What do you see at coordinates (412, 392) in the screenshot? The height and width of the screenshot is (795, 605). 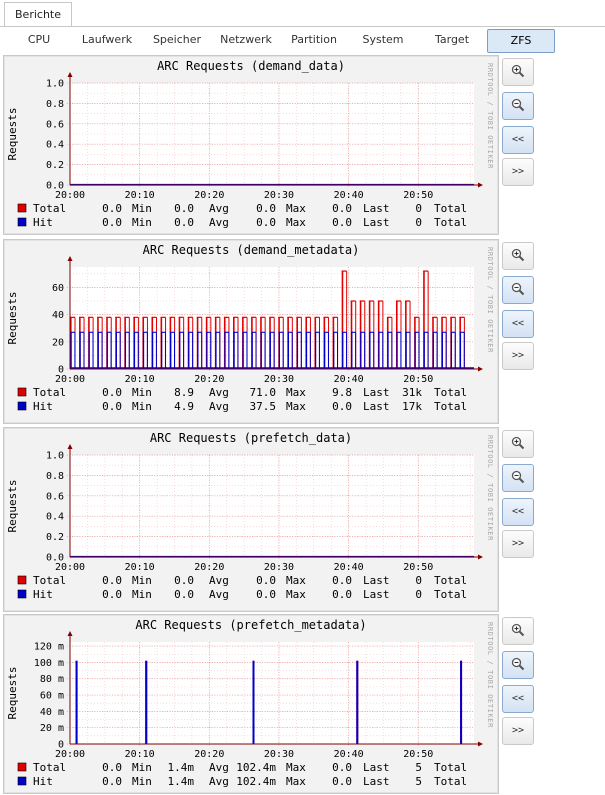 I see `legend-text: 31k` at bounding box center [412, 392].